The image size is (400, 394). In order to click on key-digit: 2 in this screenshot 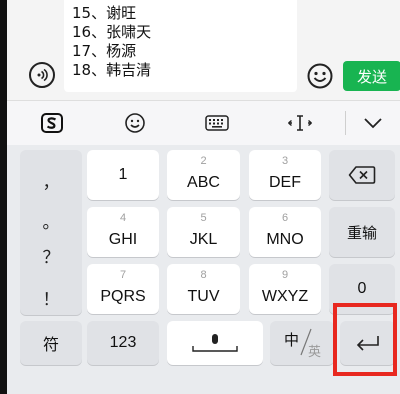, I will do `click(203, 161)`.